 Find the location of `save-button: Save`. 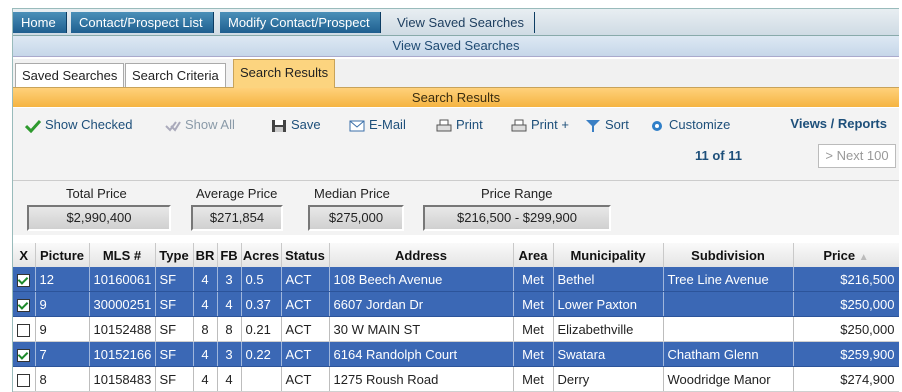

save-button: Save is located at coordinates (296, 125).